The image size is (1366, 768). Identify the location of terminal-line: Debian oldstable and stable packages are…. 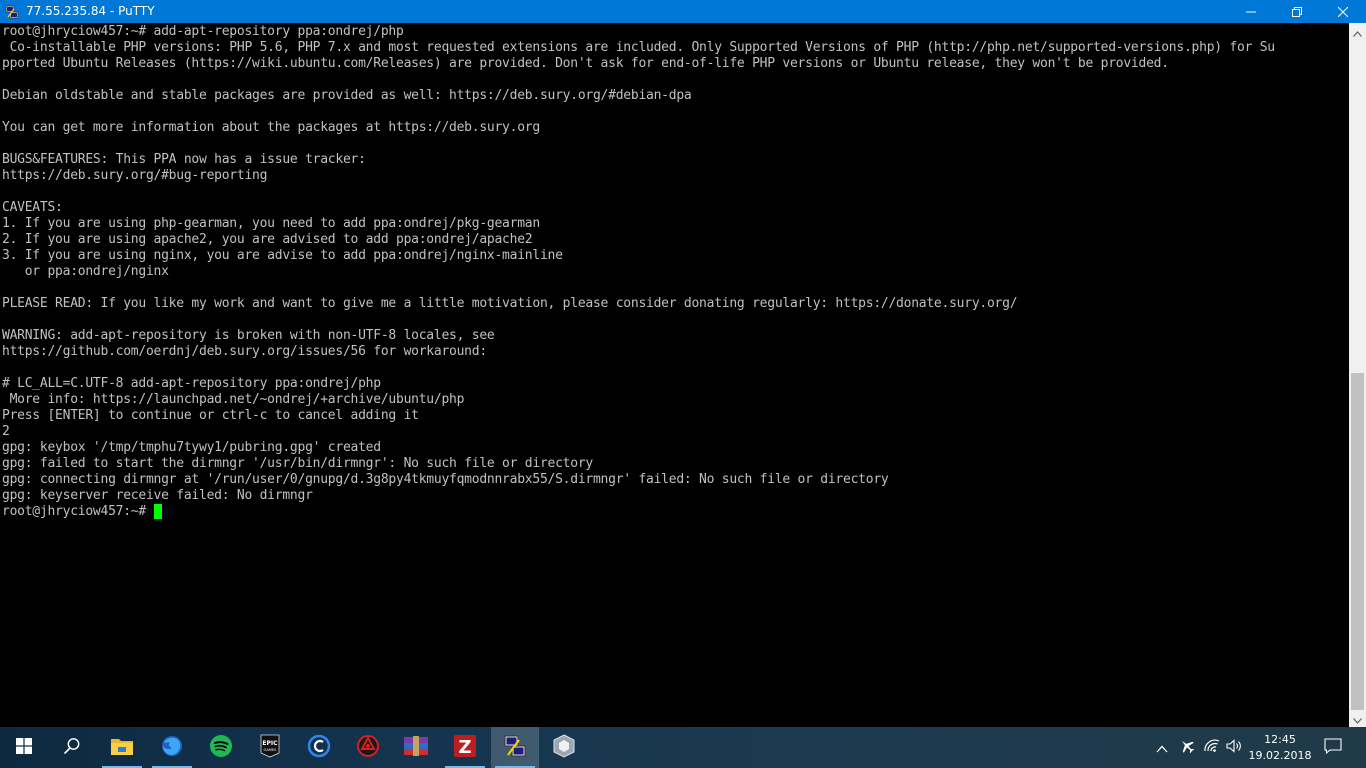
(347, 95).